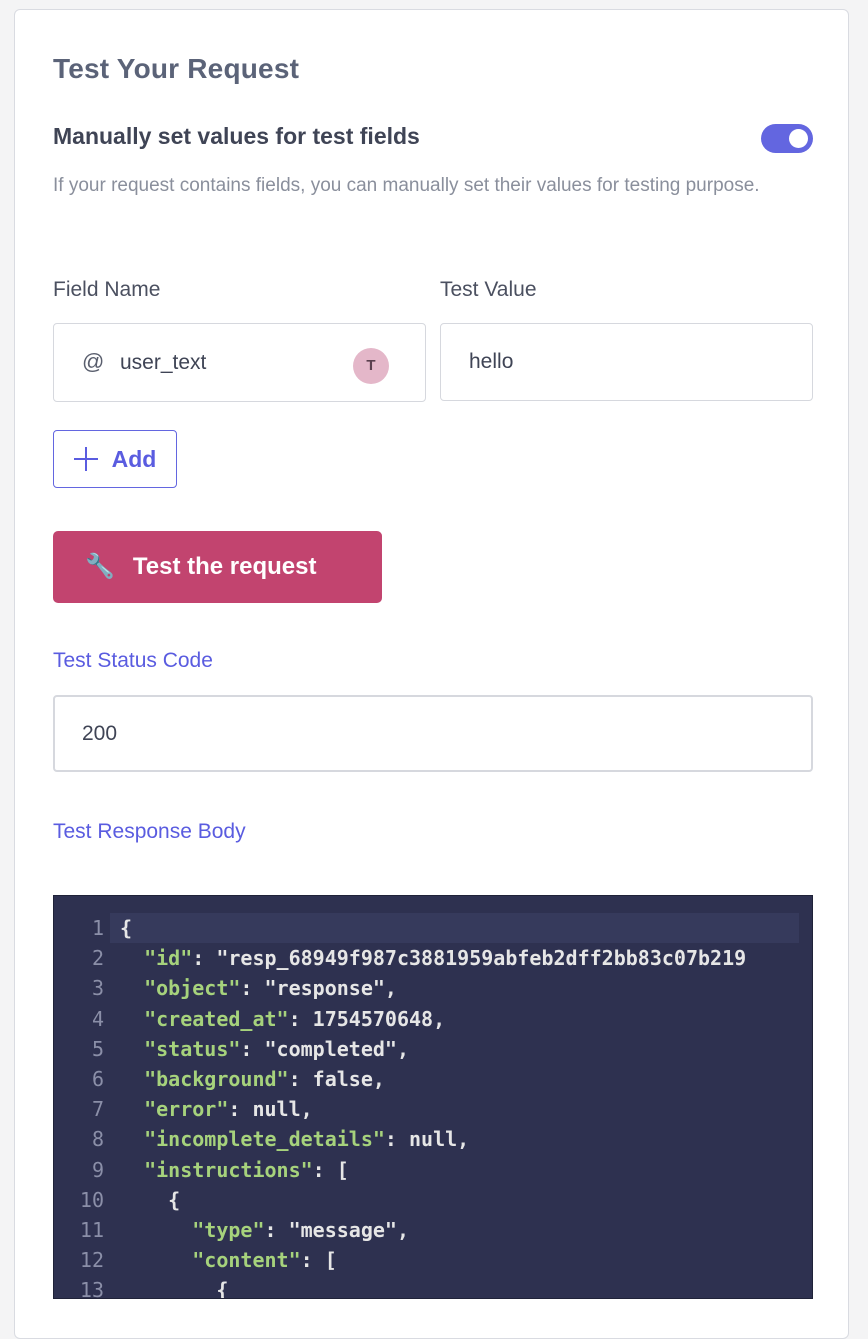 This screenshot has height=1339, width=868. What do you see at coordinates (787, 138) in the screenshot?
I see `manual-values-toggle` at bounding box center [787, 138].